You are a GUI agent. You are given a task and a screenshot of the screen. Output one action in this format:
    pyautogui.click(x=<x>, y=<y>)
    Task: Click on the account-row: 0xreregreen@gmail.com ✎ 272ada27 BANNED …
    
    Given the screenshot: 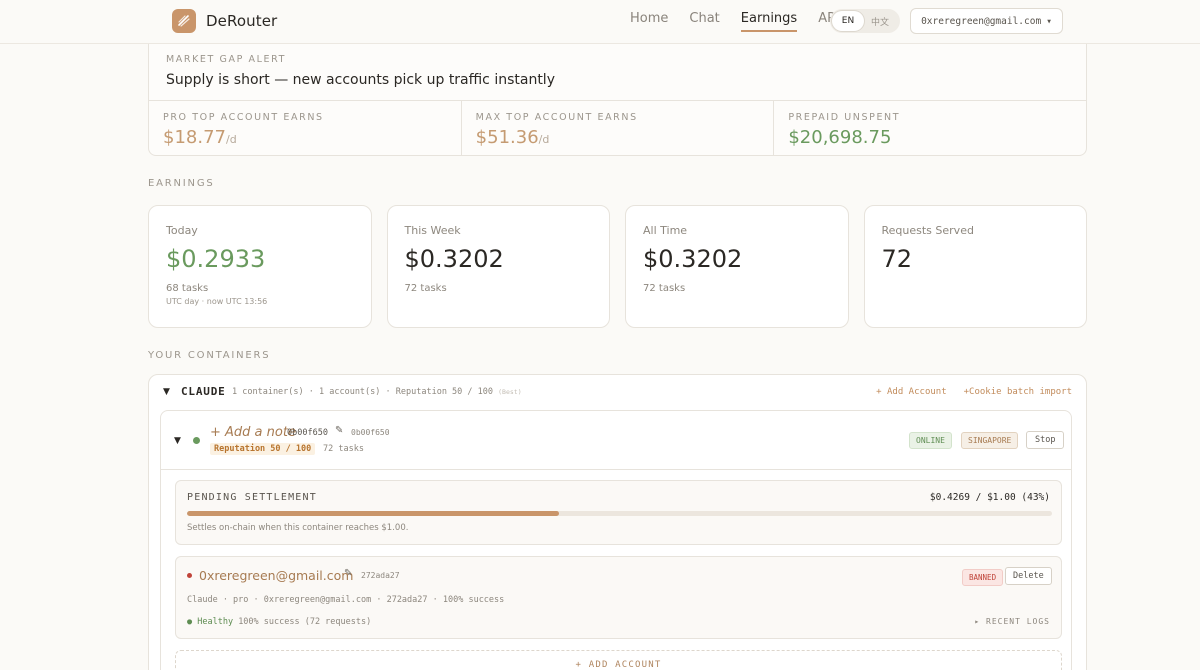 What is the action you would take?
    pyautogui.click(x=618, y=597)
    